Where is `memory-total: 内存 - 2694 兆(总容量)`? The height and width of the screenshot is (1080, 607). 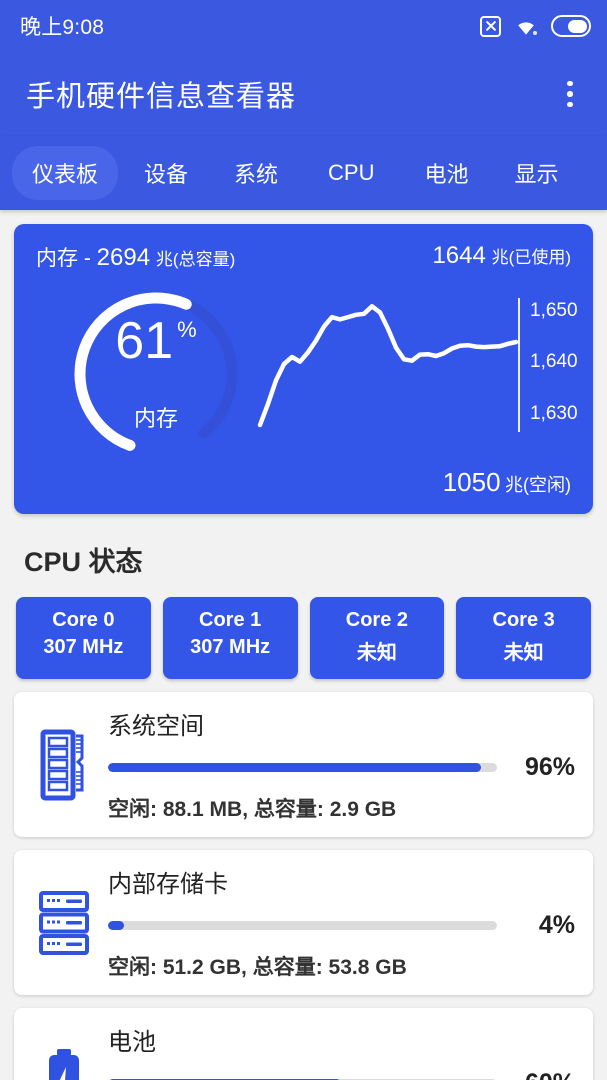
memory-total: 内存 - 2694 兆(总容量) is located at coordinates (135, 257).